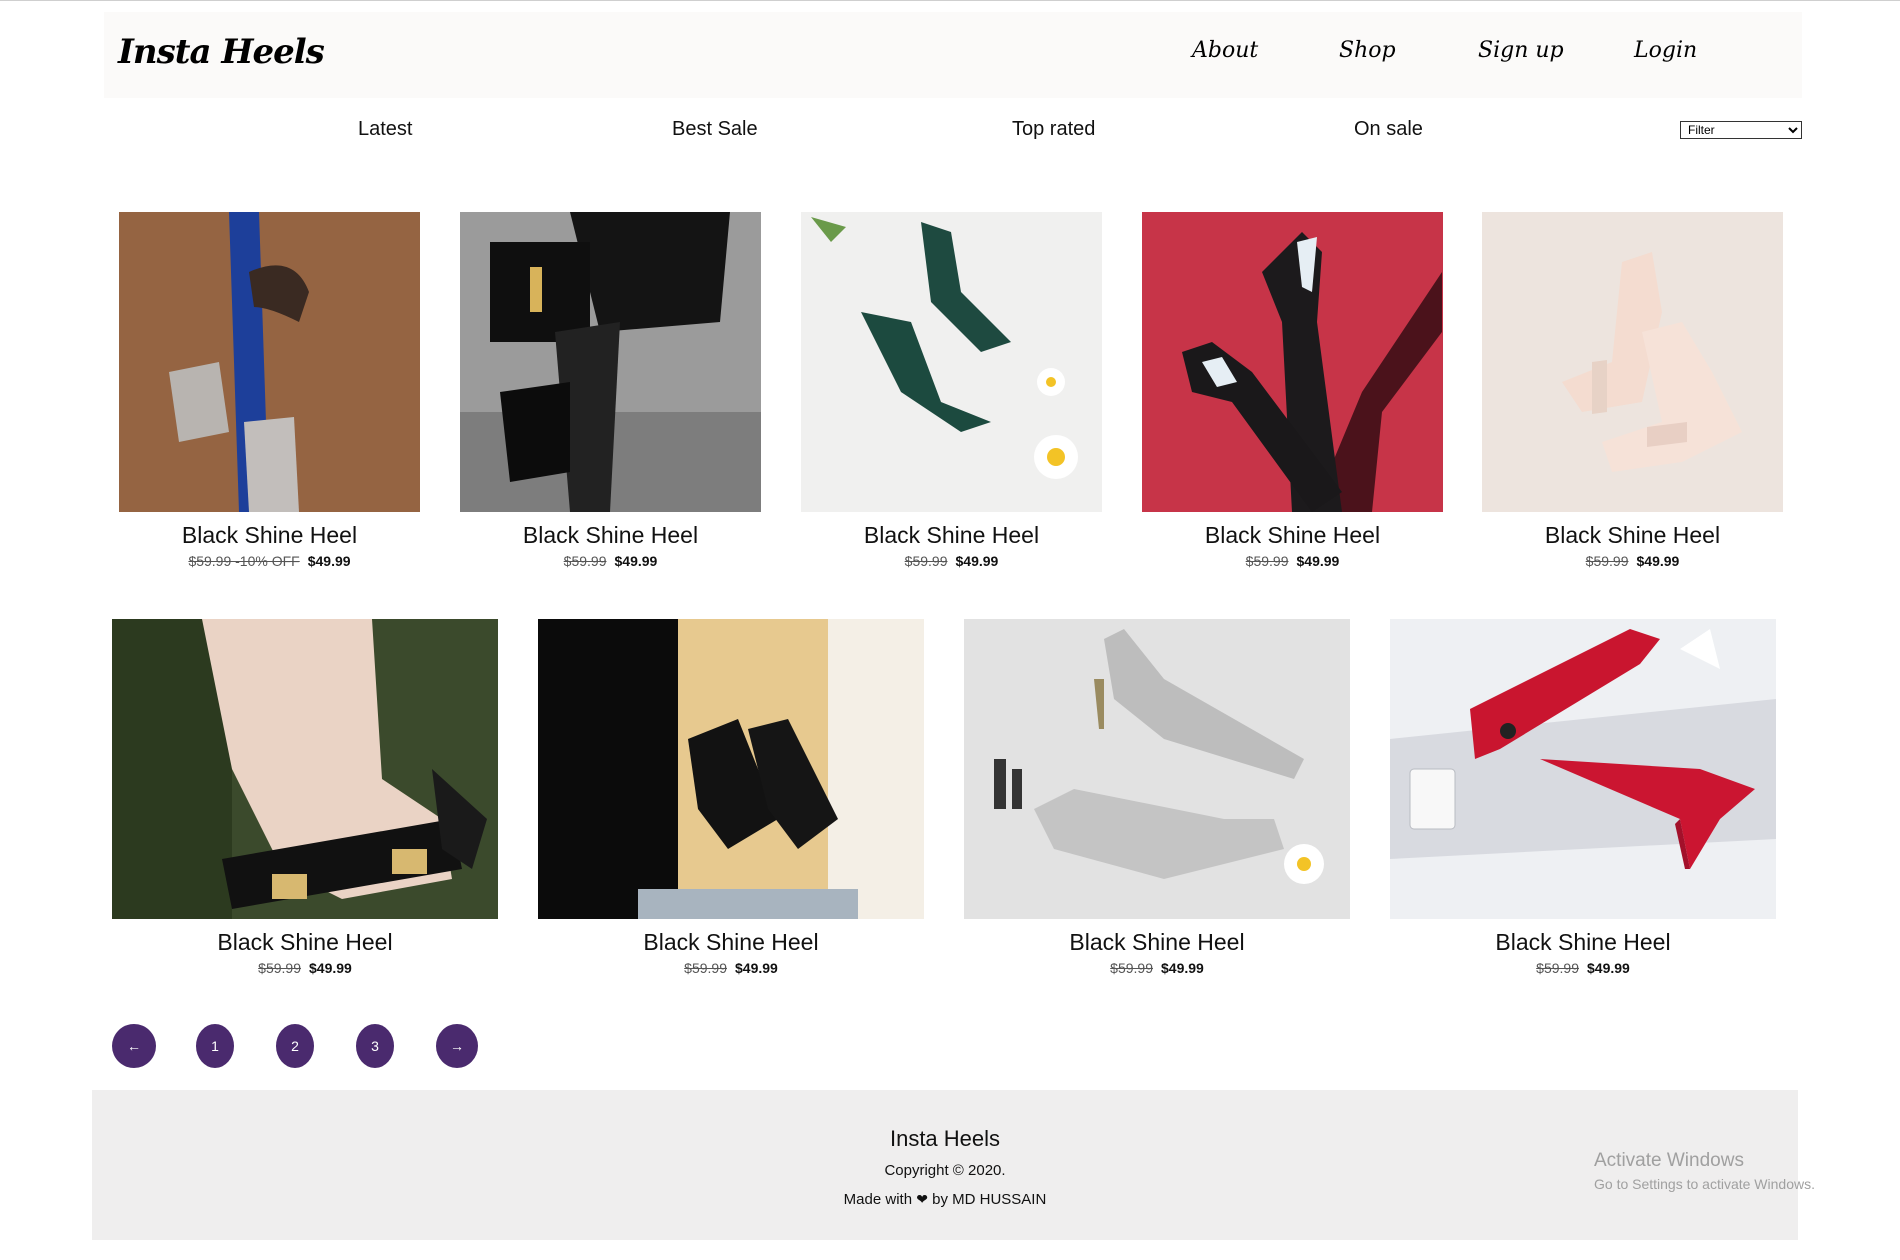 Image resolution: width=1900 pixels, height=1260 pixels. I want to click on credit-author: by MD HUSSAIN, so click(989, 1199).